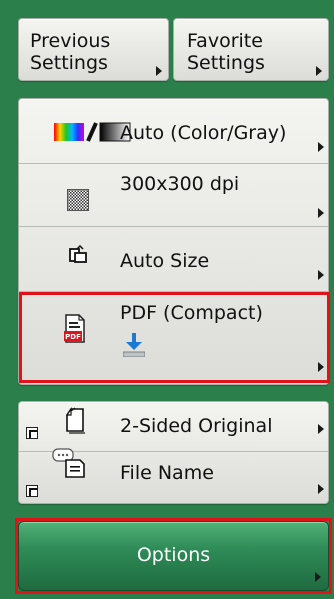  I want to click on color-mode-button: Auto (Color/Gray), so click(173, 130).